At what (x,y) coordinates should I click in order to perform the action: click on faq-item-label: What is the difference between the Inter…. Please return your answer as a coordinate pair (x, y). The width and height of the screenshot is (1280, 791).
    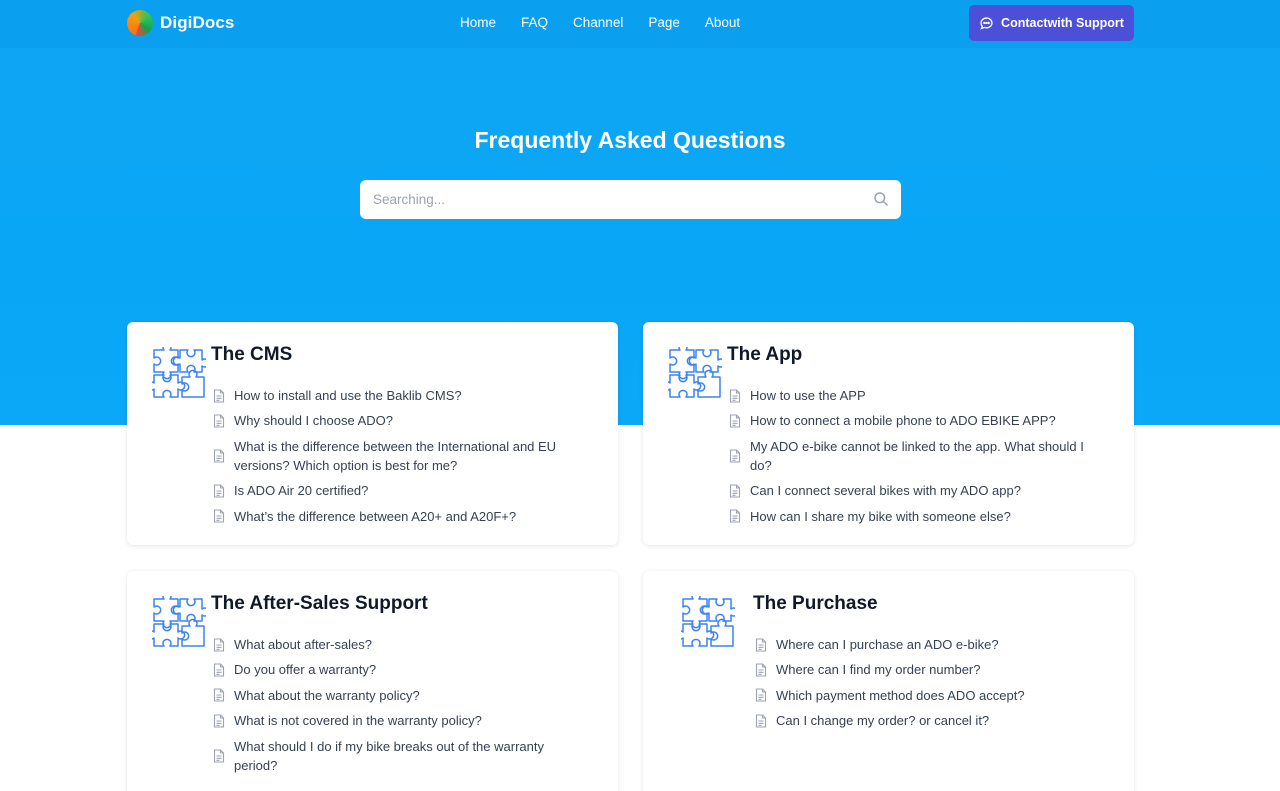
    Looking at the image, I should click on (395, 455).